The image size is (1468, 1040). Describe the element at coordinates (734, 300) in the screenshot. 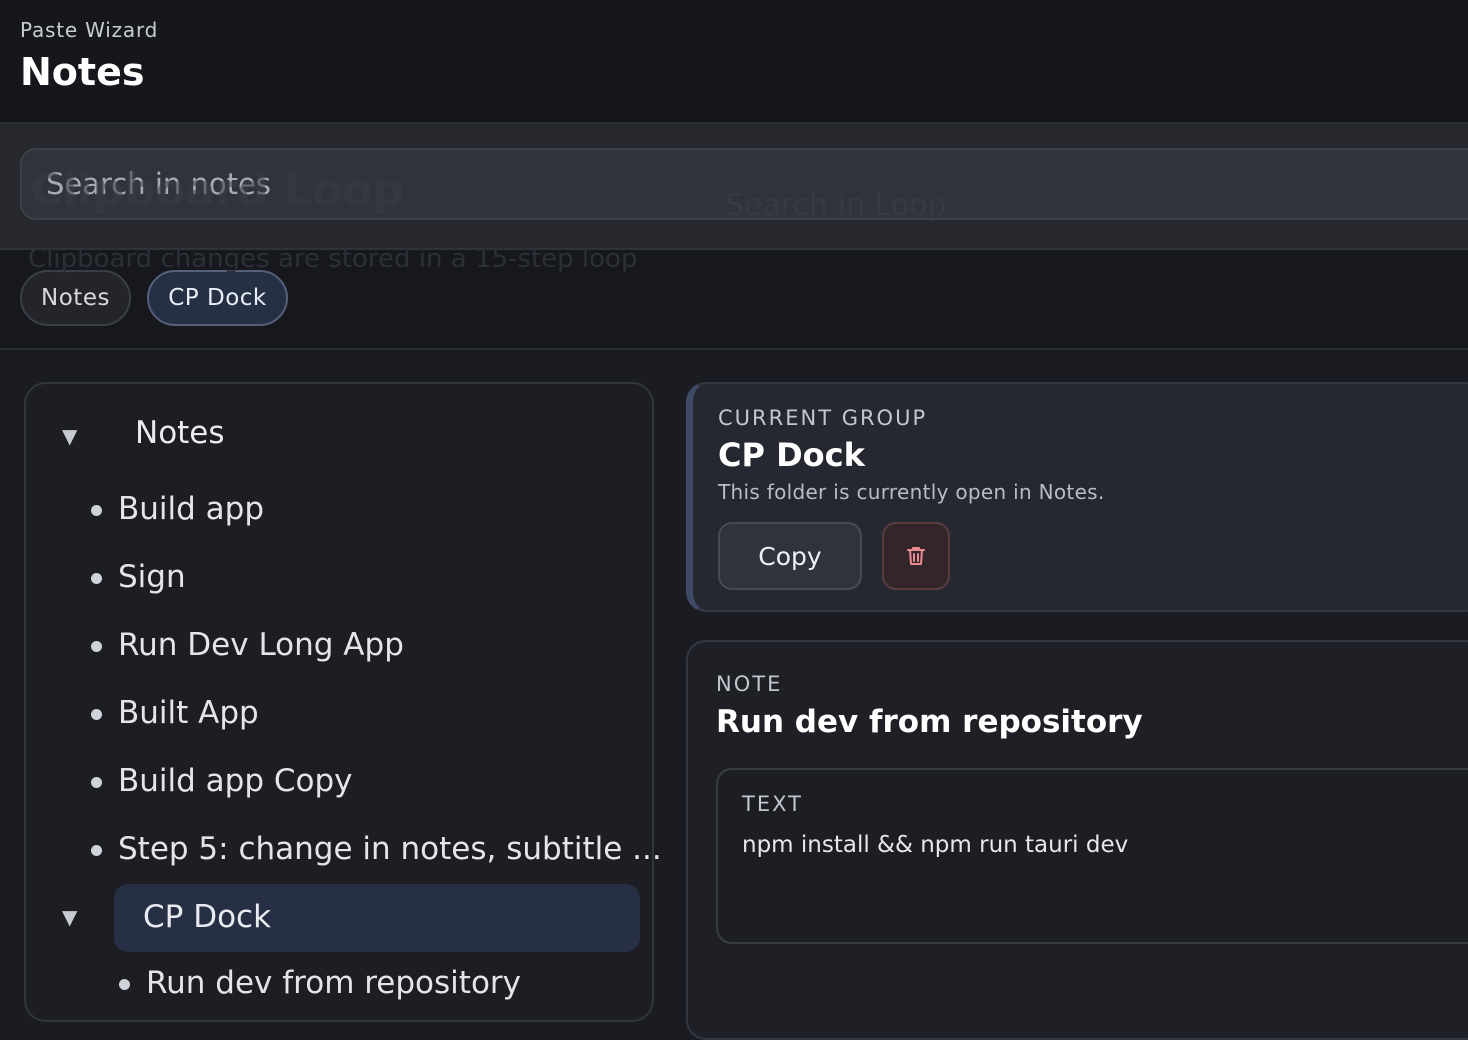

I see `group-chips: Notes CP Dock` at that location.